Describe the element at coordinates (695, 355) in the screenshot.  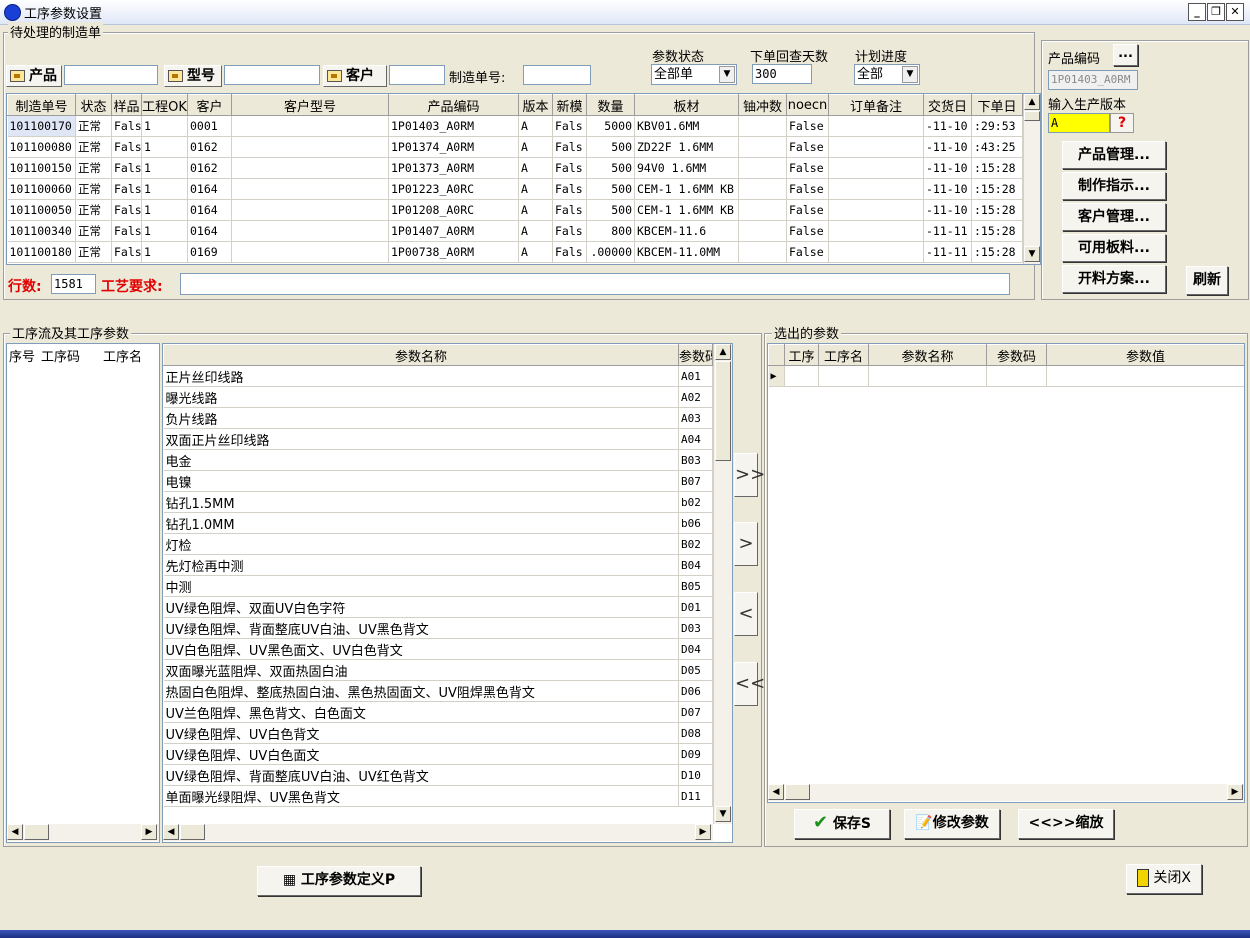
I see `param-col-header: 参数码` at that location.